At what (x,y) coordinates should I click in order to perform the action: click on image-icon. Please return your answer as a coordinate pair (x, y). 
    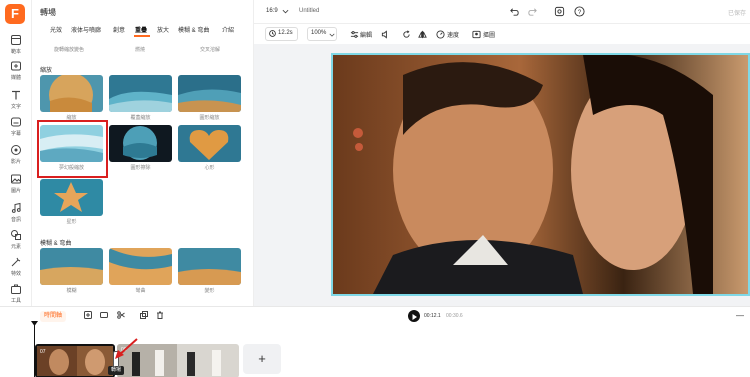
    Looking at the image, I should click on (16, 179).